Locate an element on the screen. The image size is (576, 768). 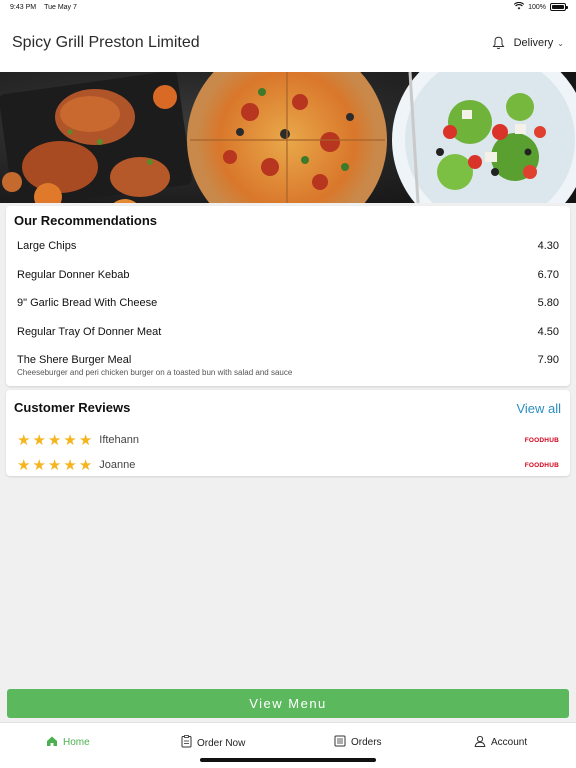
tab-order-now: Order Now is located at coordinates (213, 743).